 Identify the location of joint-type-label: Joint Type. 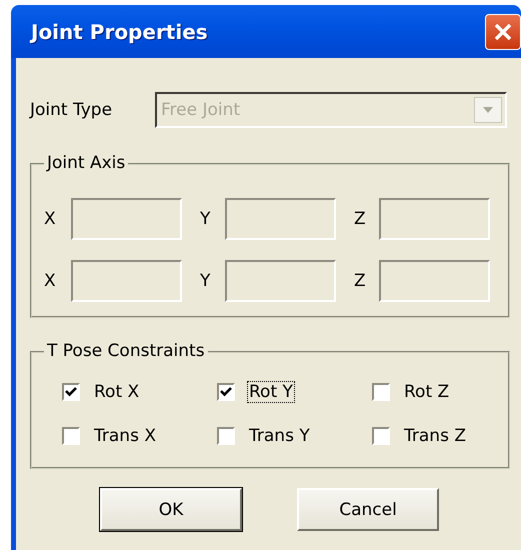
(72, 110).